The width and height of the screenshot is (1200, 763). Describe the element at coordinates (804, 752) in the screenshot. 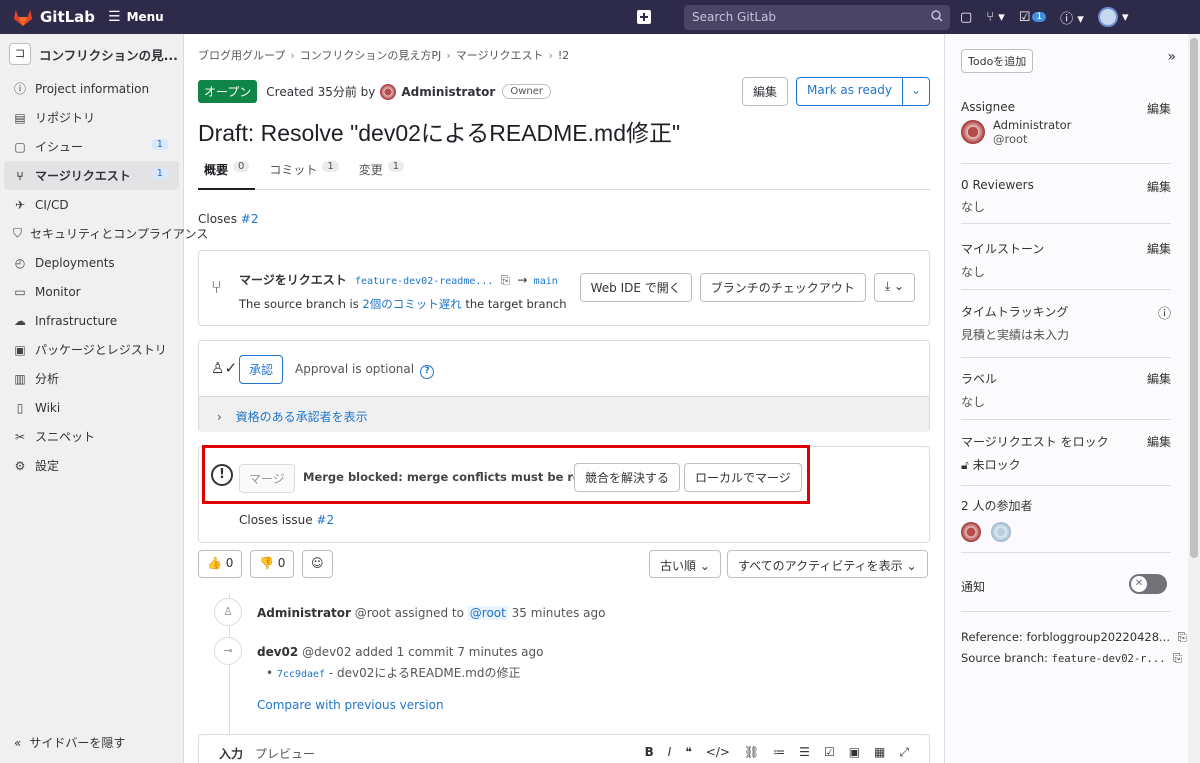

I see `numbered-list-icon: ☰` at that location.